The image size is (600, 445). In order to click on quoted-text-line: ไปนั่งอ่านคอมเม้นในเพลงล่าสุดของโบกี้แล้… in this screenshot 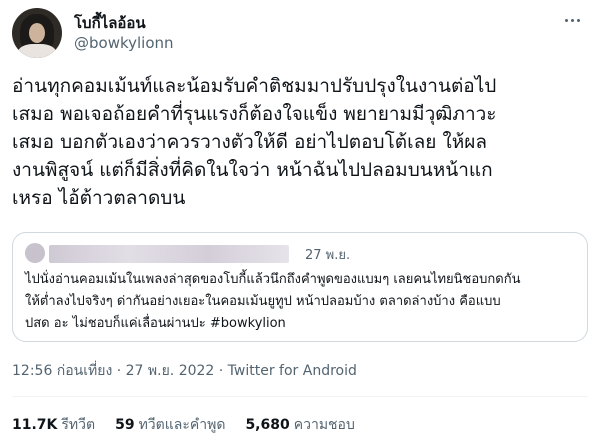, I will do `click(273, 279)`.